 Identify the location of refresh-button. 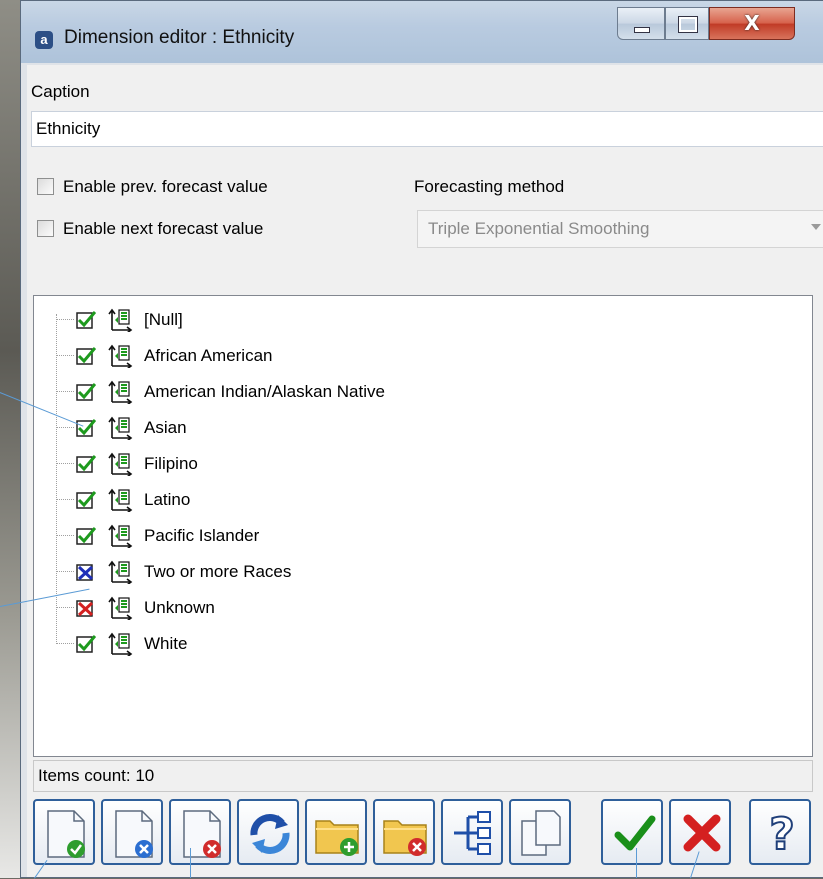
(268, 832).